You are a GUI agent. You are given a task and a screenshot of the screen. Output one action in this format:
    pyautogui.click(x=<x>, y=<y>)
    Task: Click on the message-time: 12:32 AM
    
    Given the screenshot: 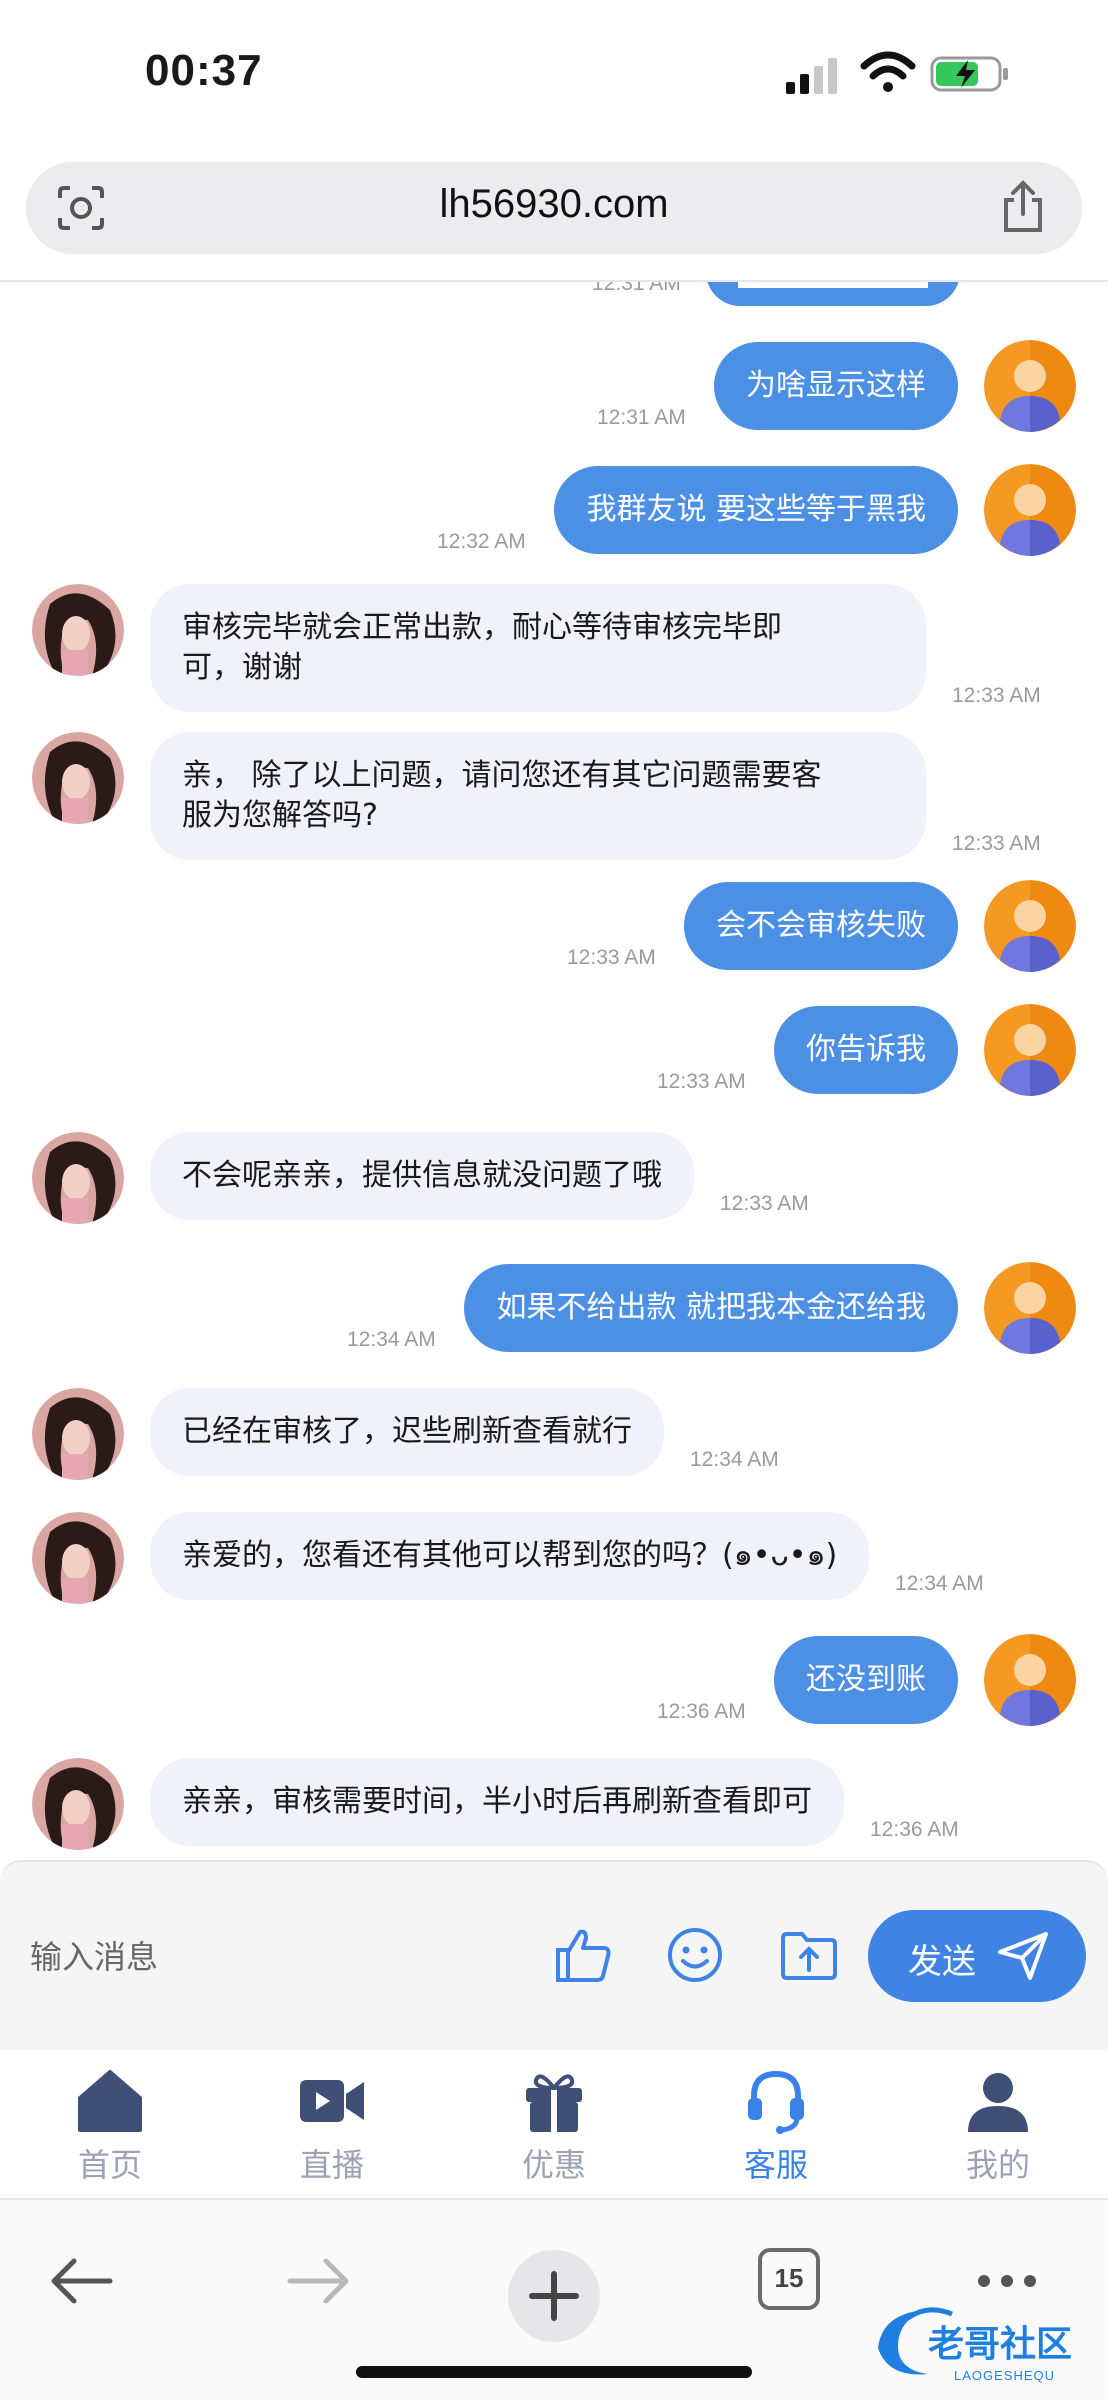 What is the action you would take?
    pyautogui.click(x=481, y=541)
    